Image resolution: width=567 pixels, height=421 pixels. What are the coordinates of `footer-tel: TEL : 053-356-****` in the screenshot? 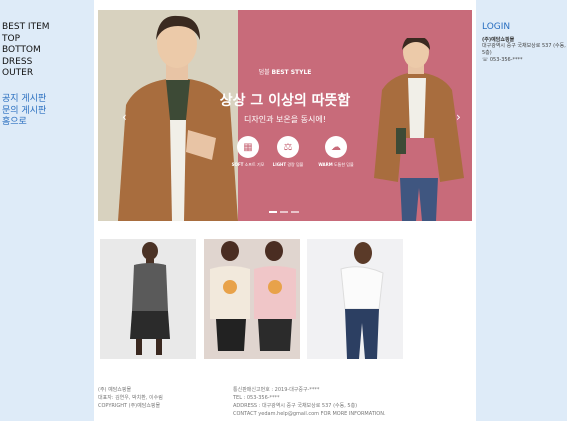 It's located at (256, 398).